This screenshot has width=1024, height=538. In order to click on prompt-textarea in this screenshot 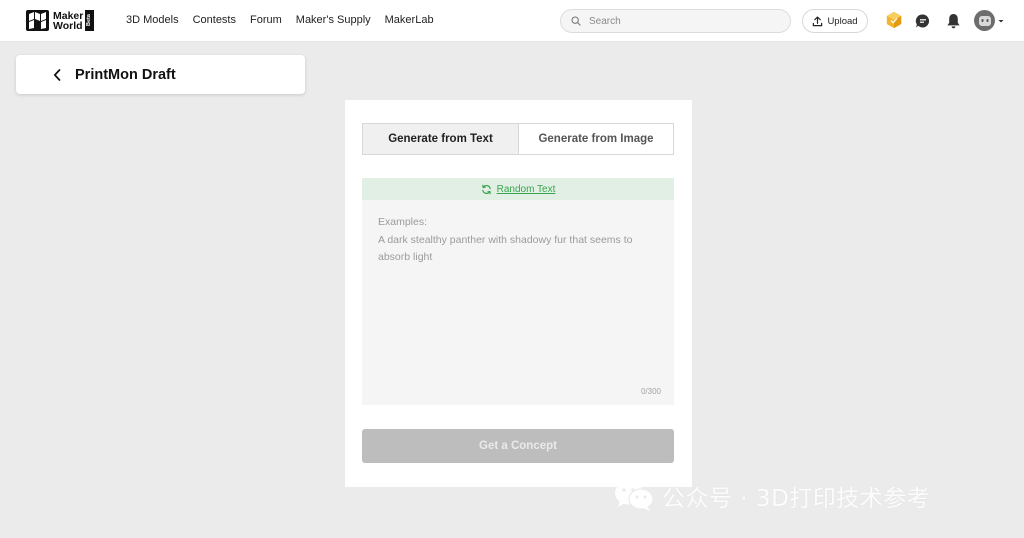, I will do `click(518, 302)`.